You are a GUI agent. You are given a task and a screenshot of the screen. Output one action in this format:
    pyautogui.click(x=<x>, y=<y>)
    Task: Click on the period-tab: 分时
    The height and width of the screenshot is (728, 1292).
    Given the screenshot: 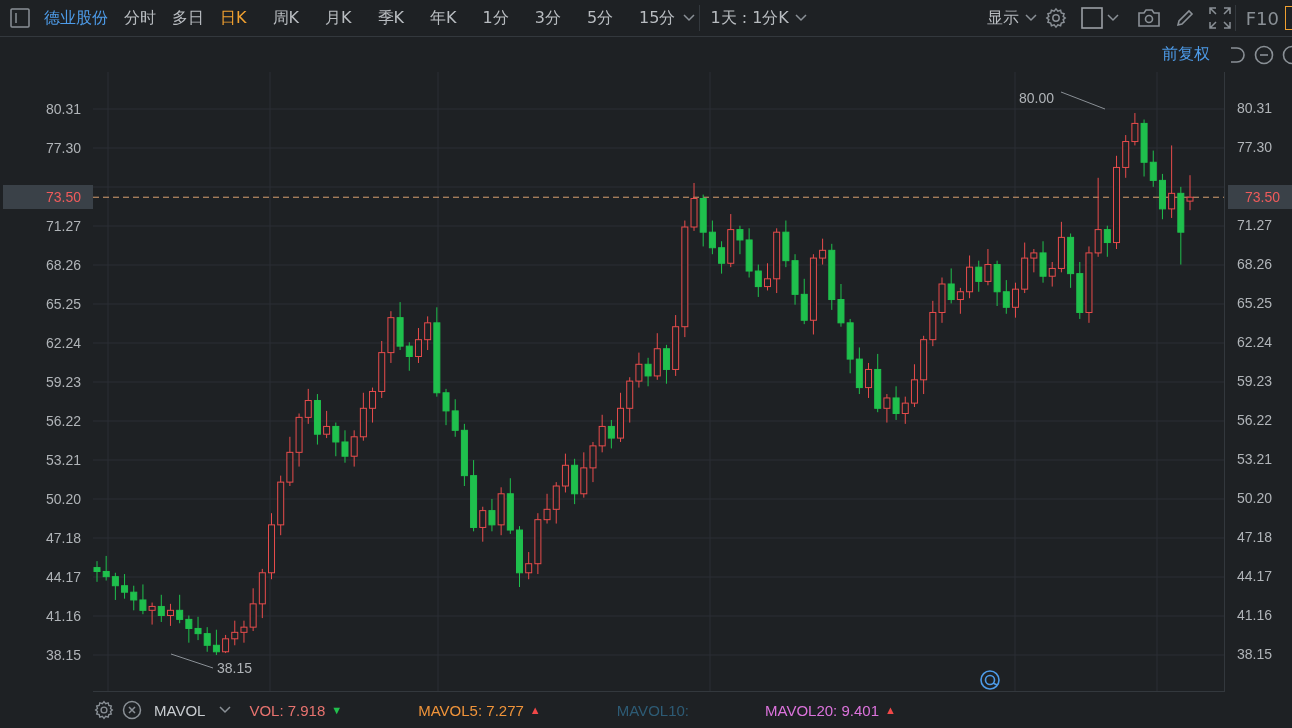 What is the action you would take?
    pyautogui.click(x=140, y=18)
    